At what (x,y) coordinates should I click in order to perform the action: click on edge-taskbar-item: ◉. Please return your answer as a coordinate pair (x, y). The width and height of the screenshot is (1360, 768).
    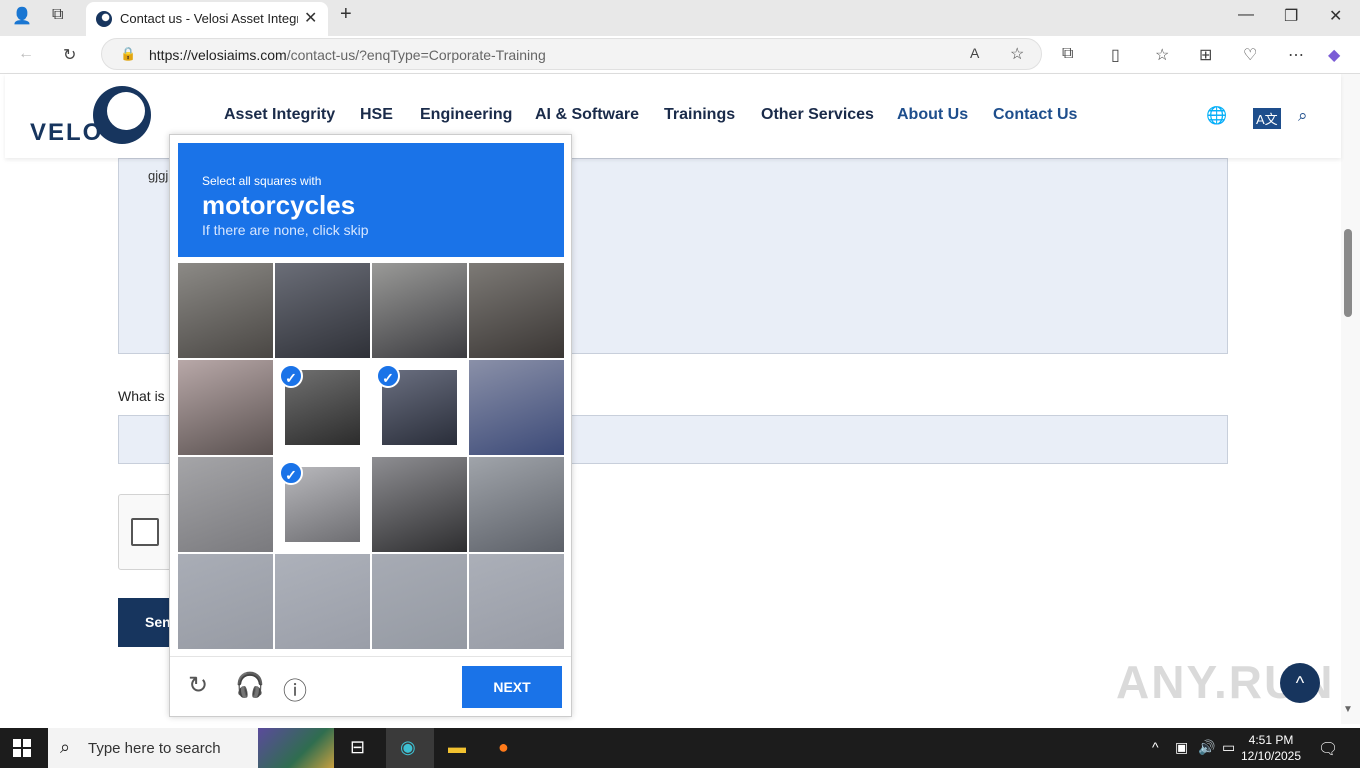
    Looking at the image, I should click on (410, 748).